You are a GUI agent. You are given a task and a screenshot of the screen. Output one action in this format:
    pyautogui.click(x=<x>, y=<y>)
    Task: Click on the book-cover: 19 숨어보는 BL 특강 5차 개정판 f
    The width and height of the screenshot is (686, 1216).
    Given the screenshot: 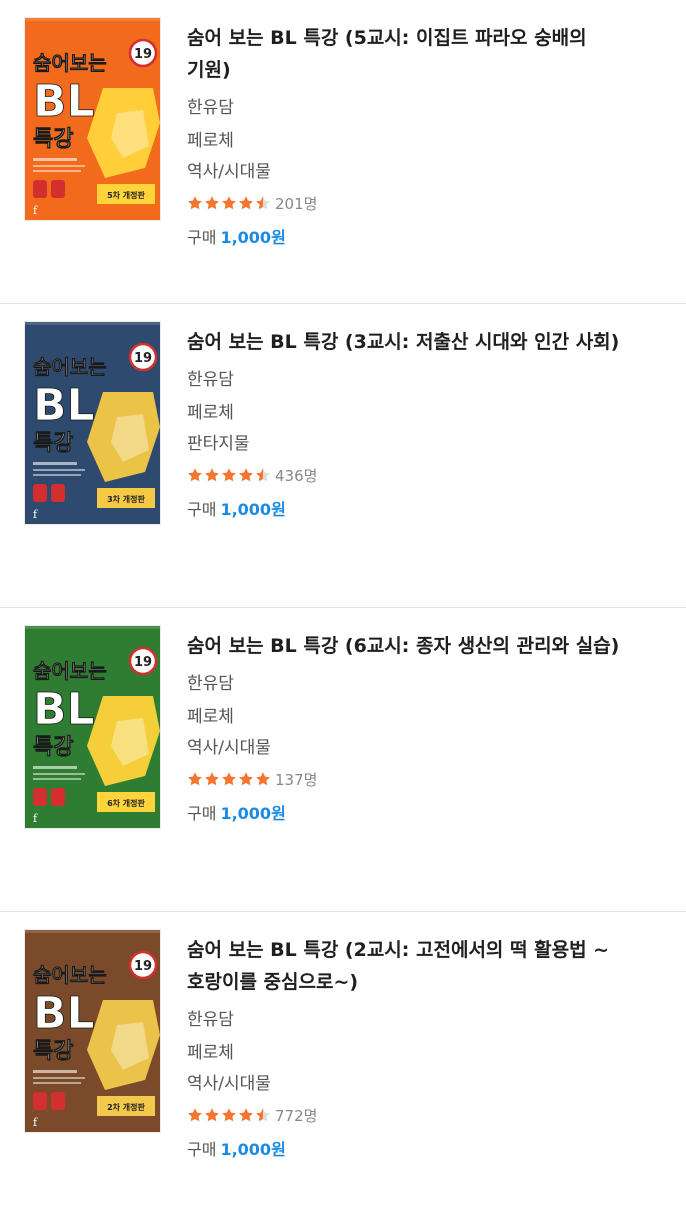 What is the action you would take?
    pyautogui.click(x=92, y=119)
    